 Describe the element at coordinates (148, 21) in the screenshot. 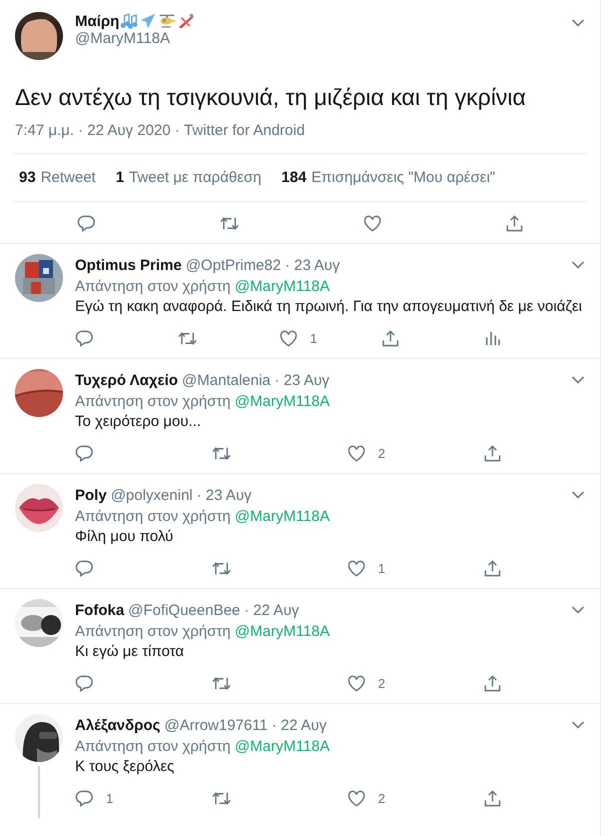

I see `airplane-icon` at that location.